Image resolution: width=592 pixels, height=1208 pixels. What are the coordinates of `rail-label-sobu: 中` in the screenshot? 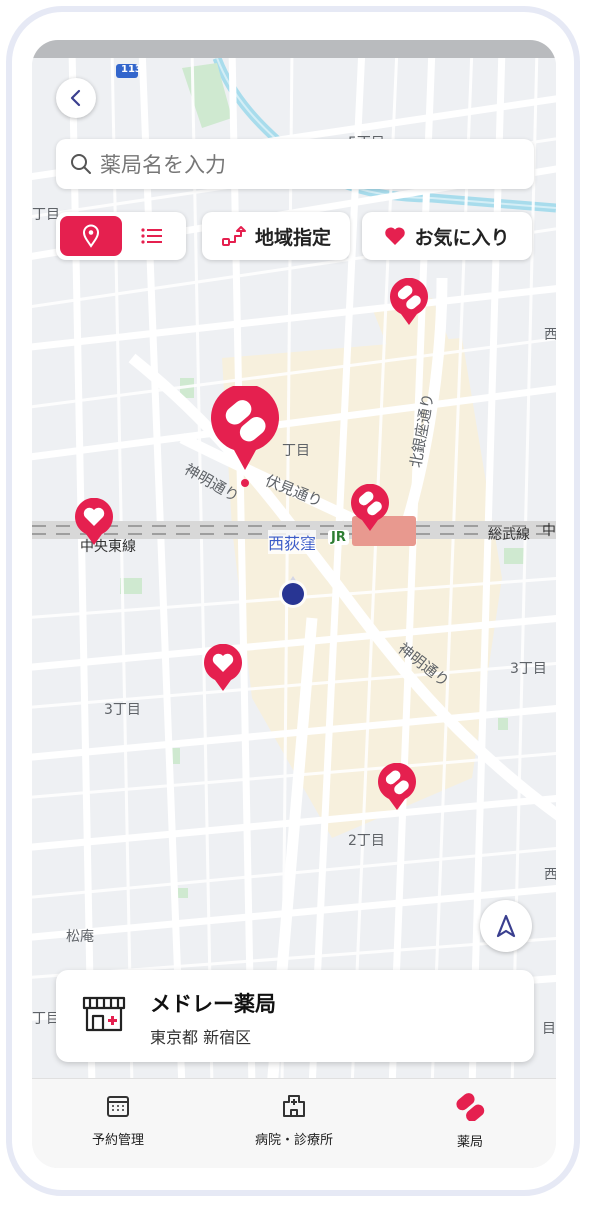 It's located at (549, 531).